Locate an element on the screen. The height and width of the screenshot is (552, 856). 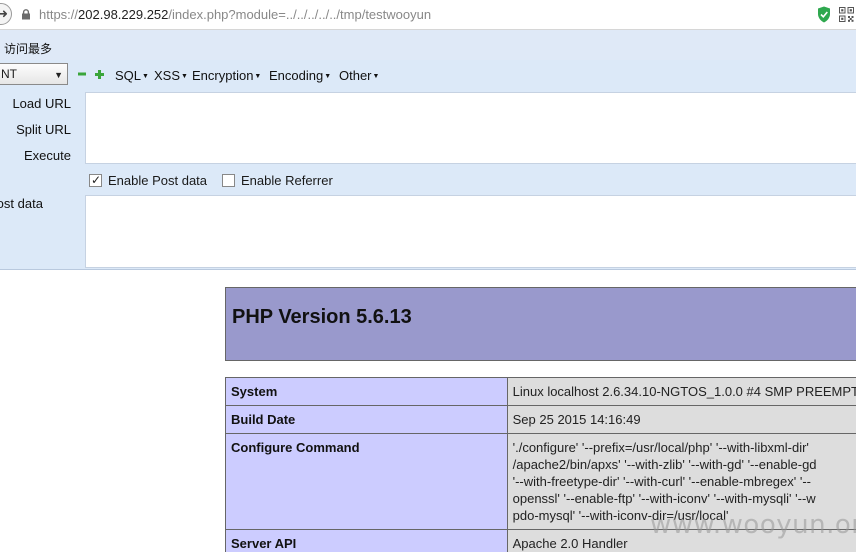
enable-post-data-checkbox: ✓ is located at coordinates (95, 180).